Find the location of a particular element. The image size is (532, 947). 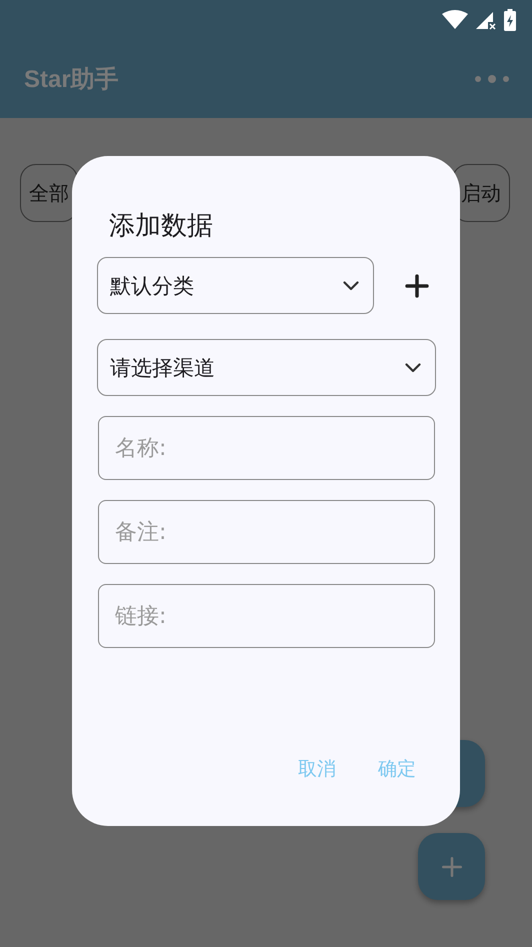

more-icon is located at coordinates (492, 79).